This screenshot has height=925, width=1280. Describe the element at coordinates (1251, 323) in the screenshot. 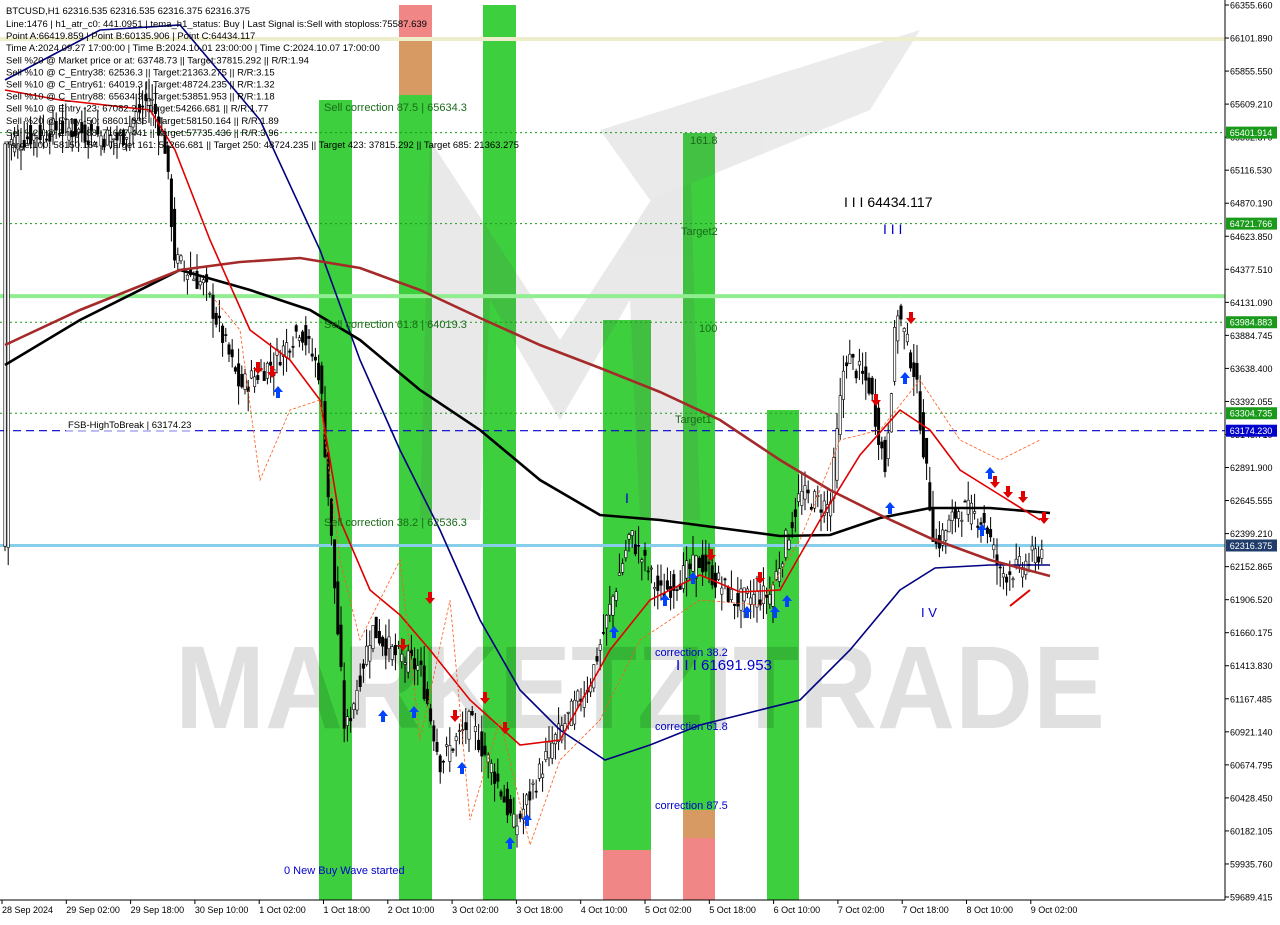

I see `price-tag-label: 63984.883` at that location.